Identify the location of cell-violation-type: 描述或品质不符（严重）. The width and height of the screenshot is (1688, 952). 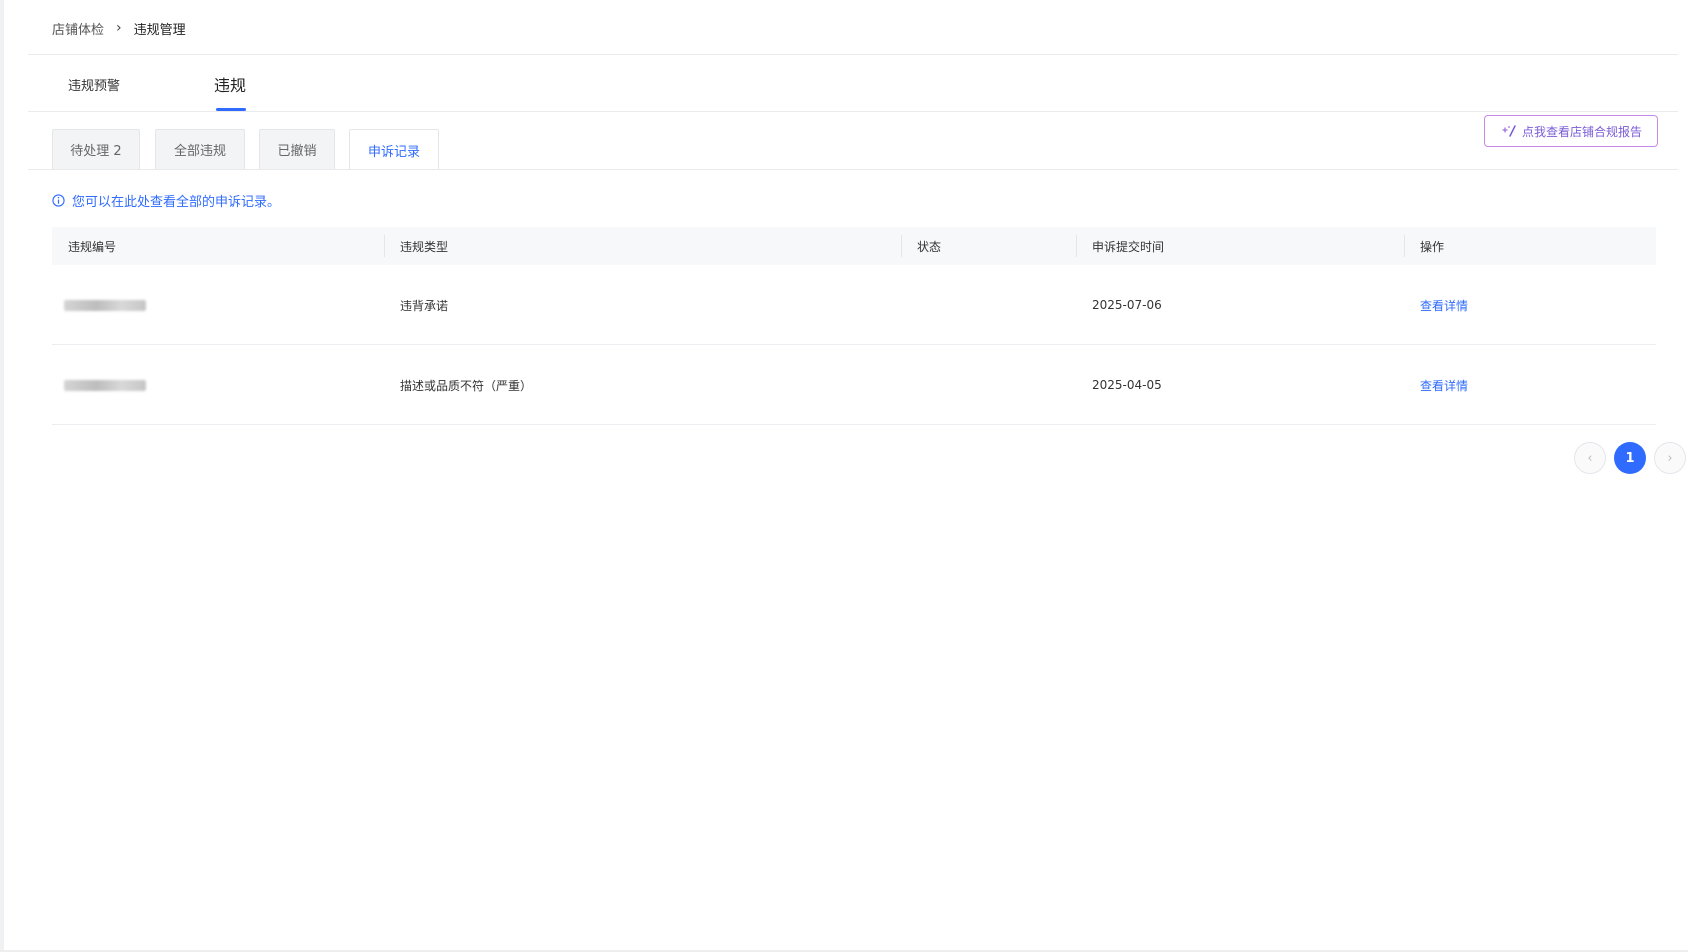
(466, 385).